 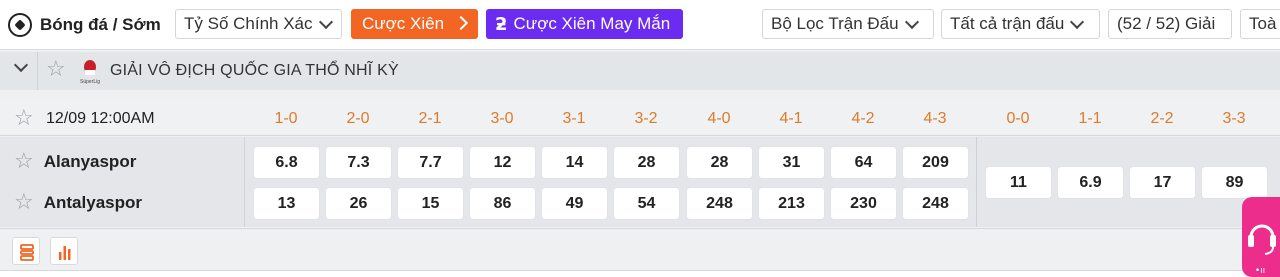 I want to click on score-header: 1-0, so click(x=286, y=118).